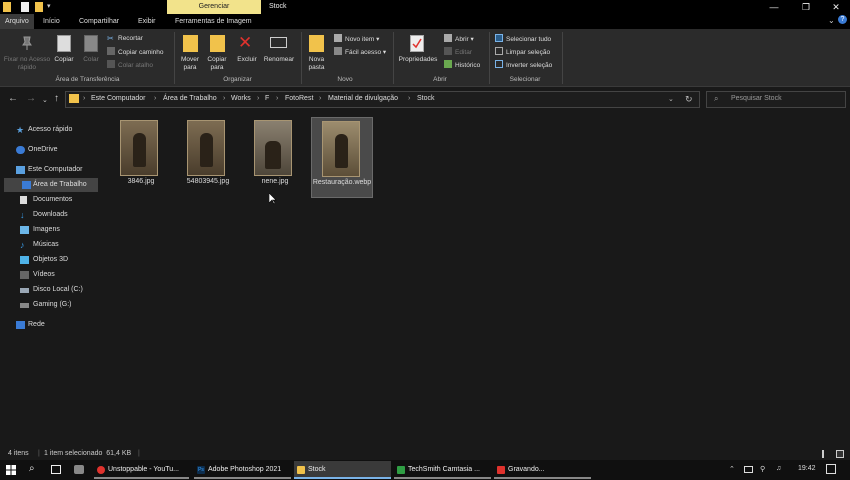 Image resolution: width=850 pixels, height=480 pixels. Describe the element at coordinates (130, 65) in the screenshot. I see `paste-shortcut-button: Colar atalho` at that location.